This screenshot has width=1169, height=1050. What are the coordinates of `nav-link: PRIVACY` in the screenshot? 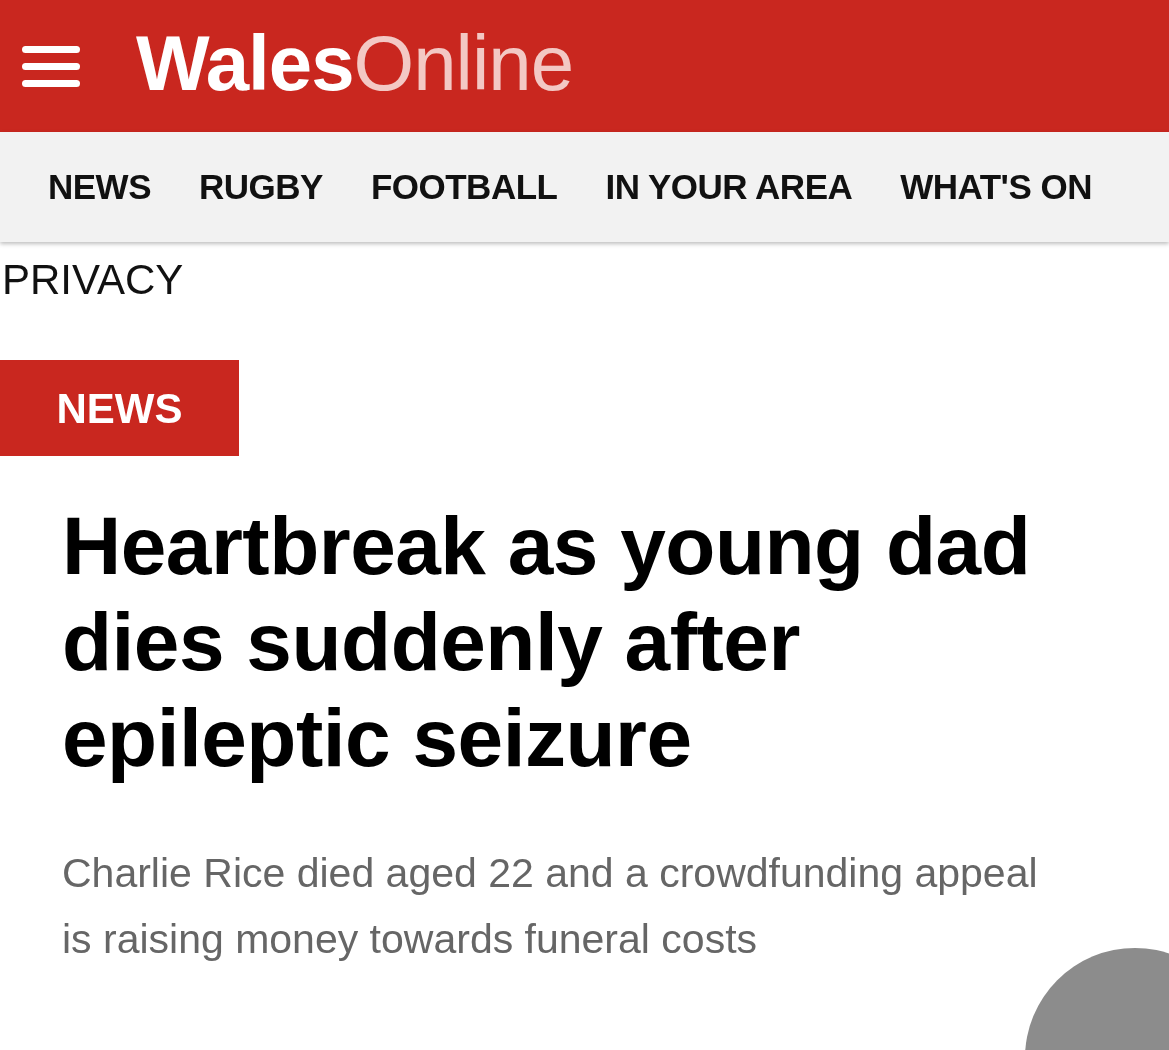 It's located at (93, 280).